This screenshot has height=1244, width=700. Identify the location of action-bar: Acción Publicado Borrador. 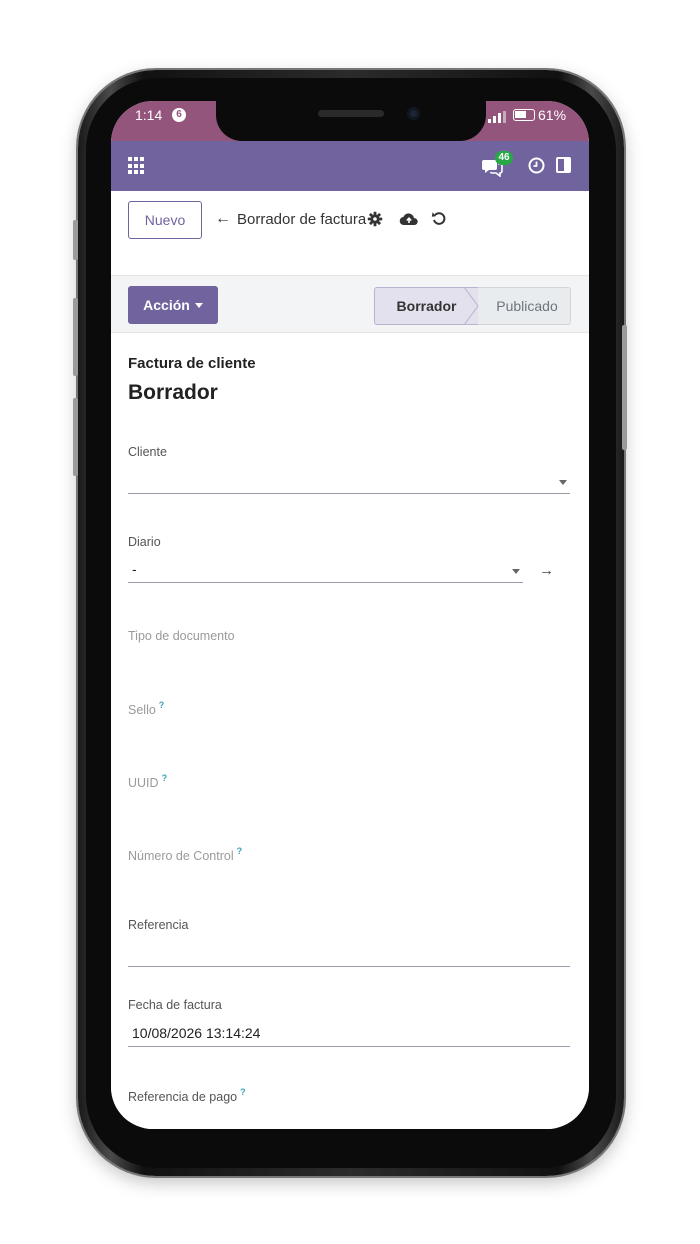
(350, 304).